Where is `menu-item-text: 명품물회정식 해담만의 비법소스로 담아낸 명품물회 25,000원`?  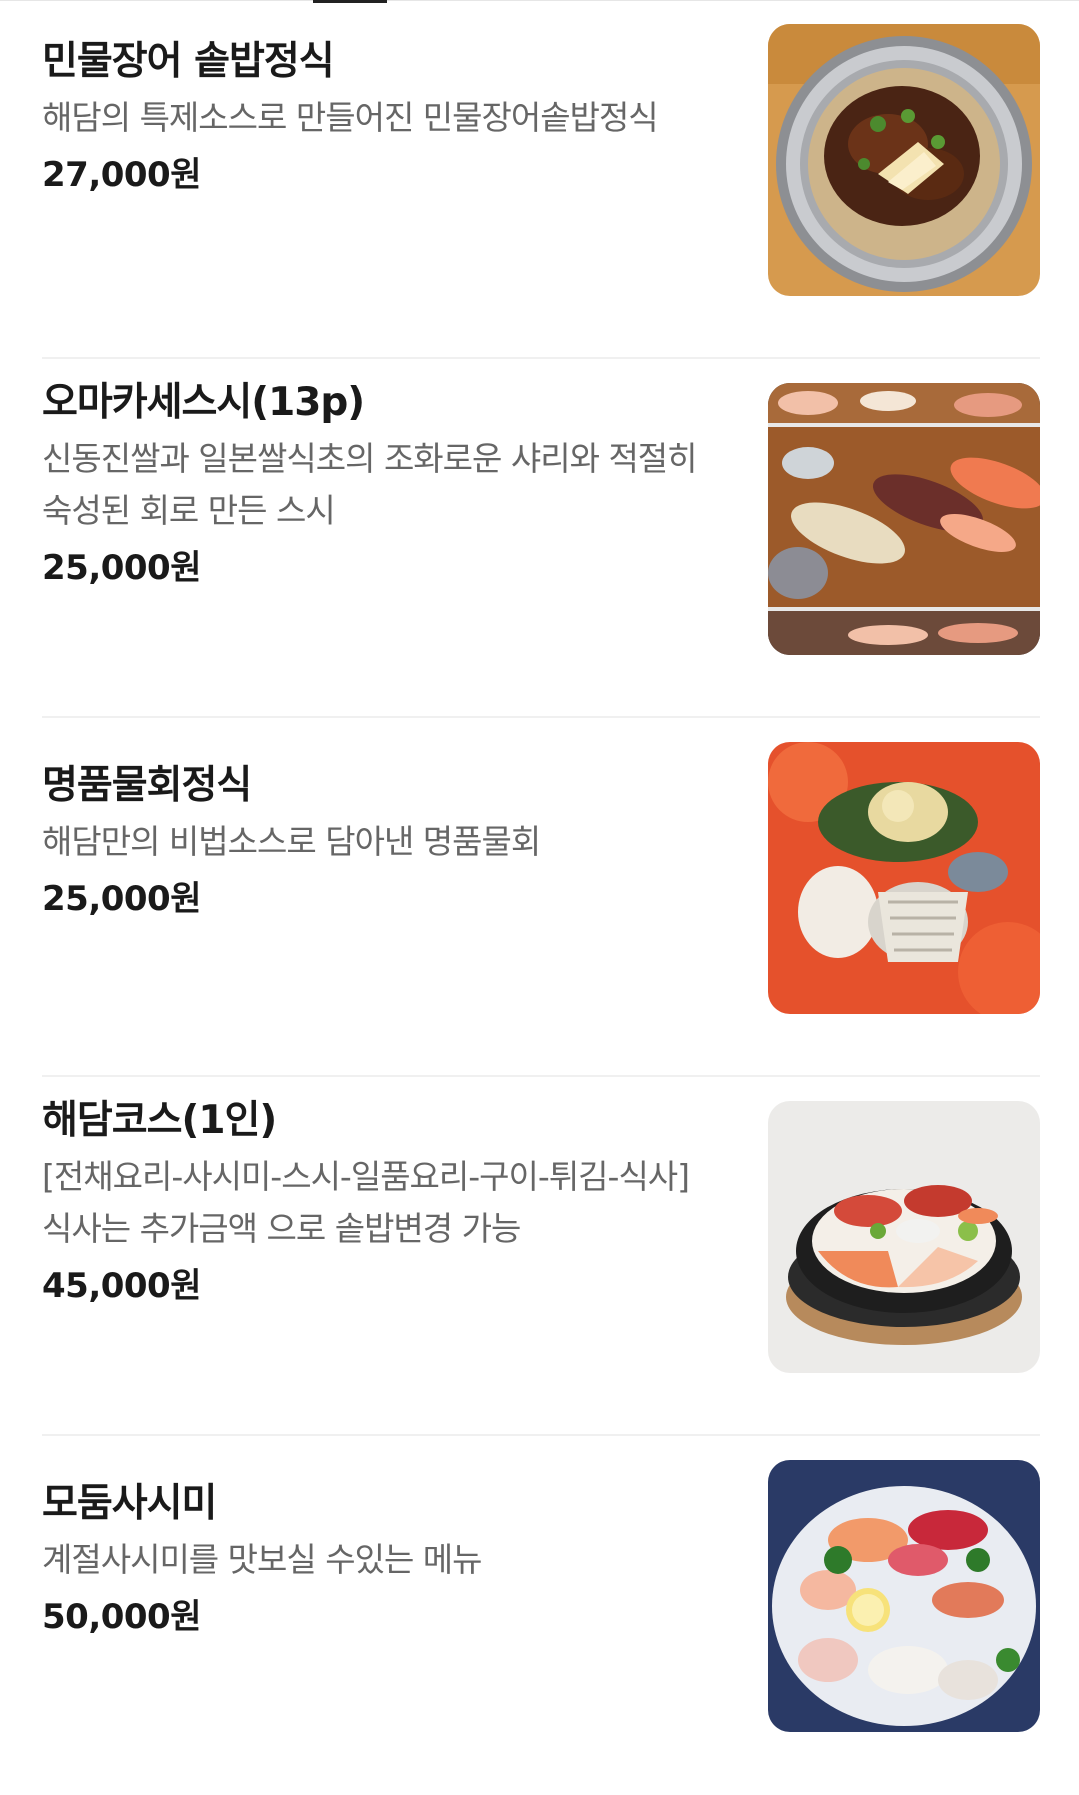
menu-item-text: 명품물회정식 해담만의 비법소스로 담아낸 명품물회 25,000원 is located at coordinates (382, 842).